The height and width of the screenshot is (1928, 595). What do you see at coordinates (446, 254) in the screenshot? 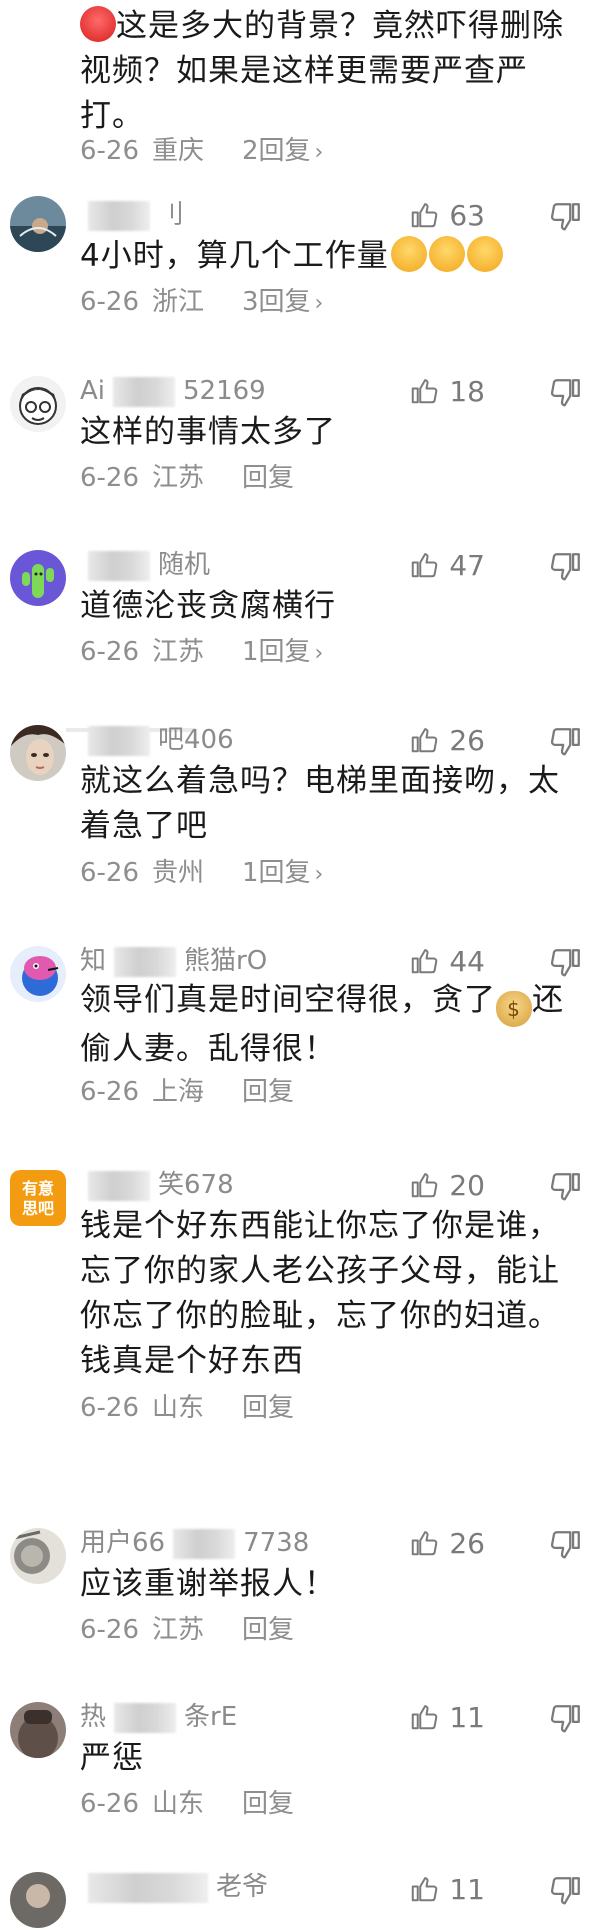
I see `laughing-emoji-icon` at bounding box center [446, 254].